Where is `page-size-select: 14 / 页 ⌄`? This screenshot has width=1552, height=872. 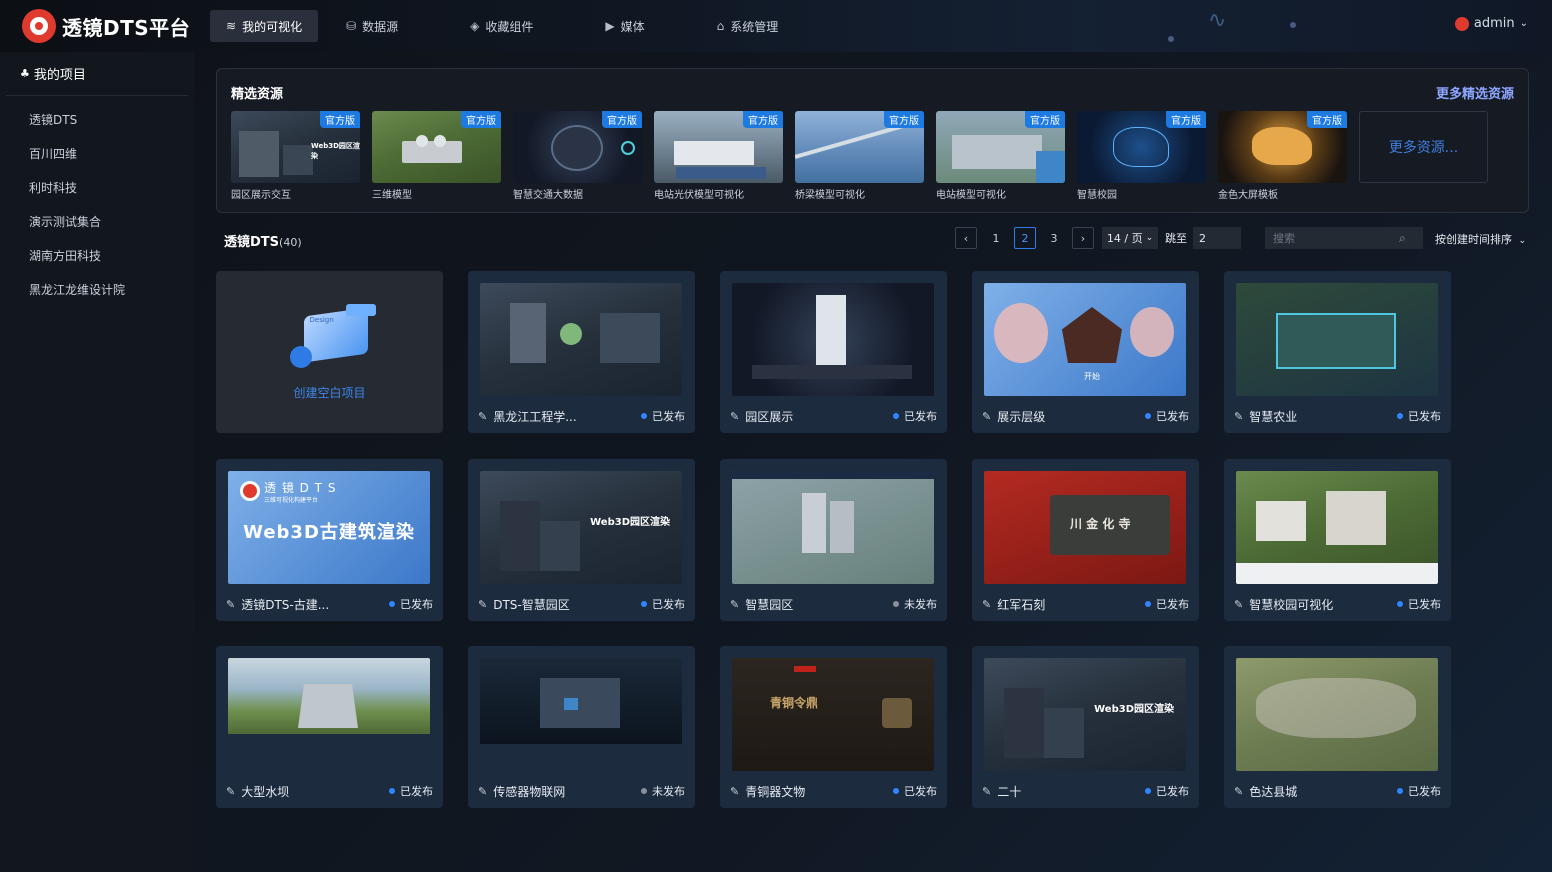 page-size-select: 14 / 页 ⌄ is located at coordinates (1130, 238).